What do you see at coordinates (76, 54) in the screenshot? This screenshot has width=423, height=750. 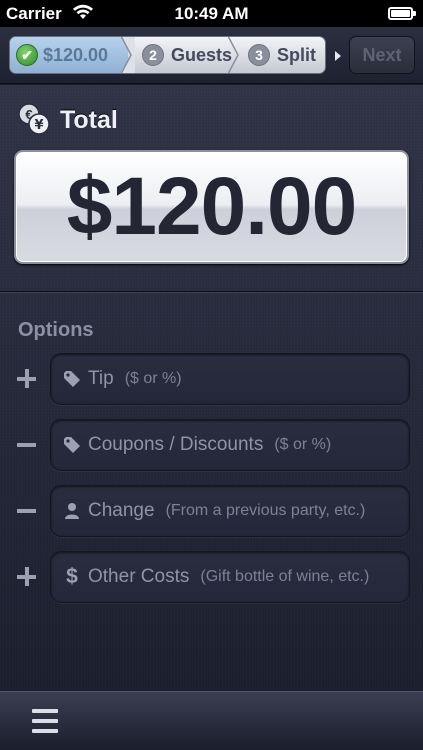 I see `step-amount-label: $120.00` at bounding box center [76, 54].